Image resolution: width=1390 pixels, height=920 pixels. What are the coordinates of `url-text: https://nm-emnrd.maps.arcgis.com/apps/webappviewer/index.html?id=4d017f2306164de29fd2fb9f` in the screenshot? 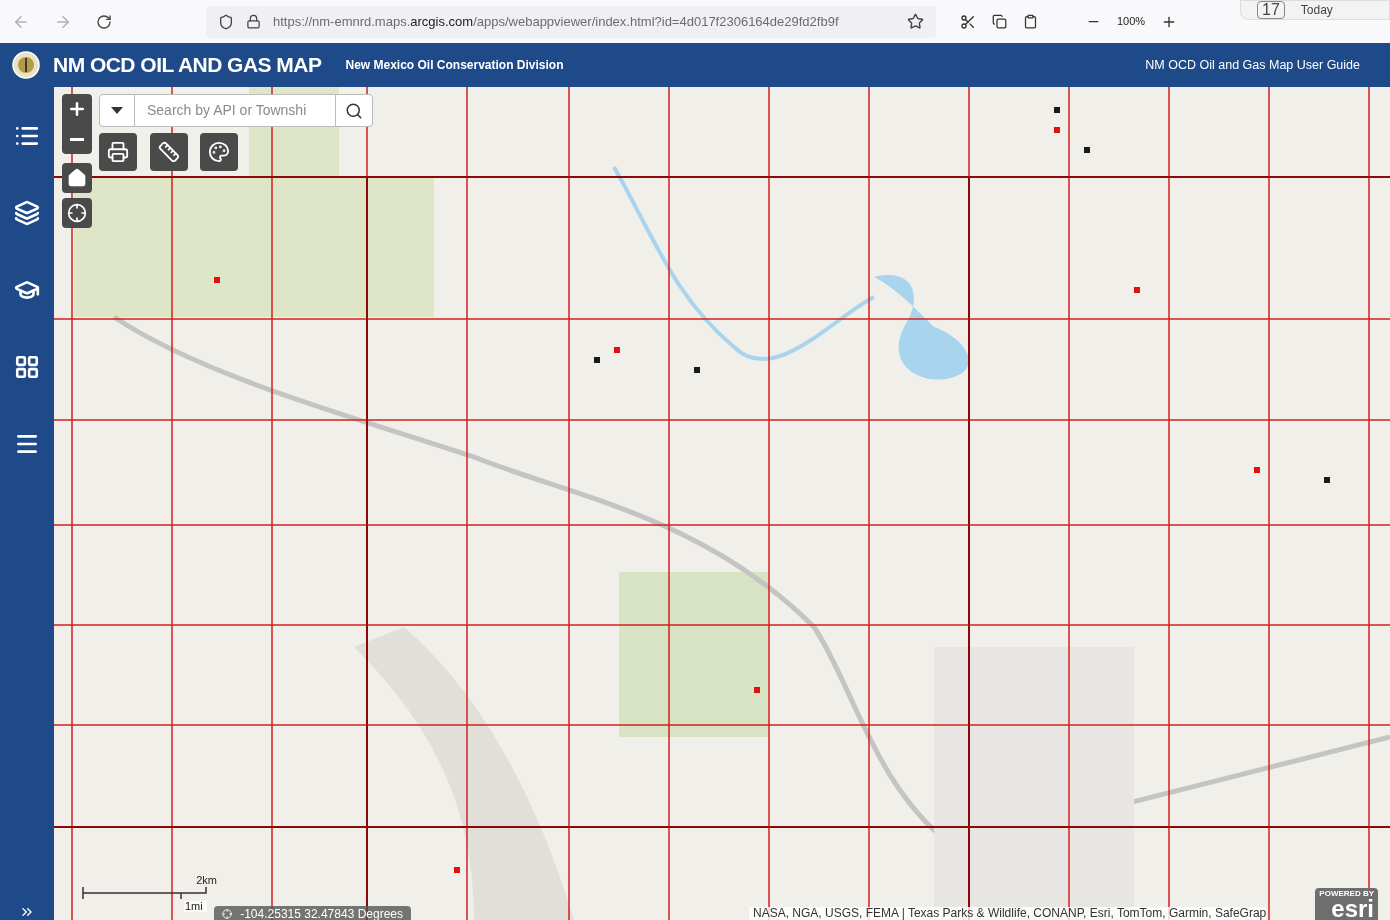 It's located at (556, 21).